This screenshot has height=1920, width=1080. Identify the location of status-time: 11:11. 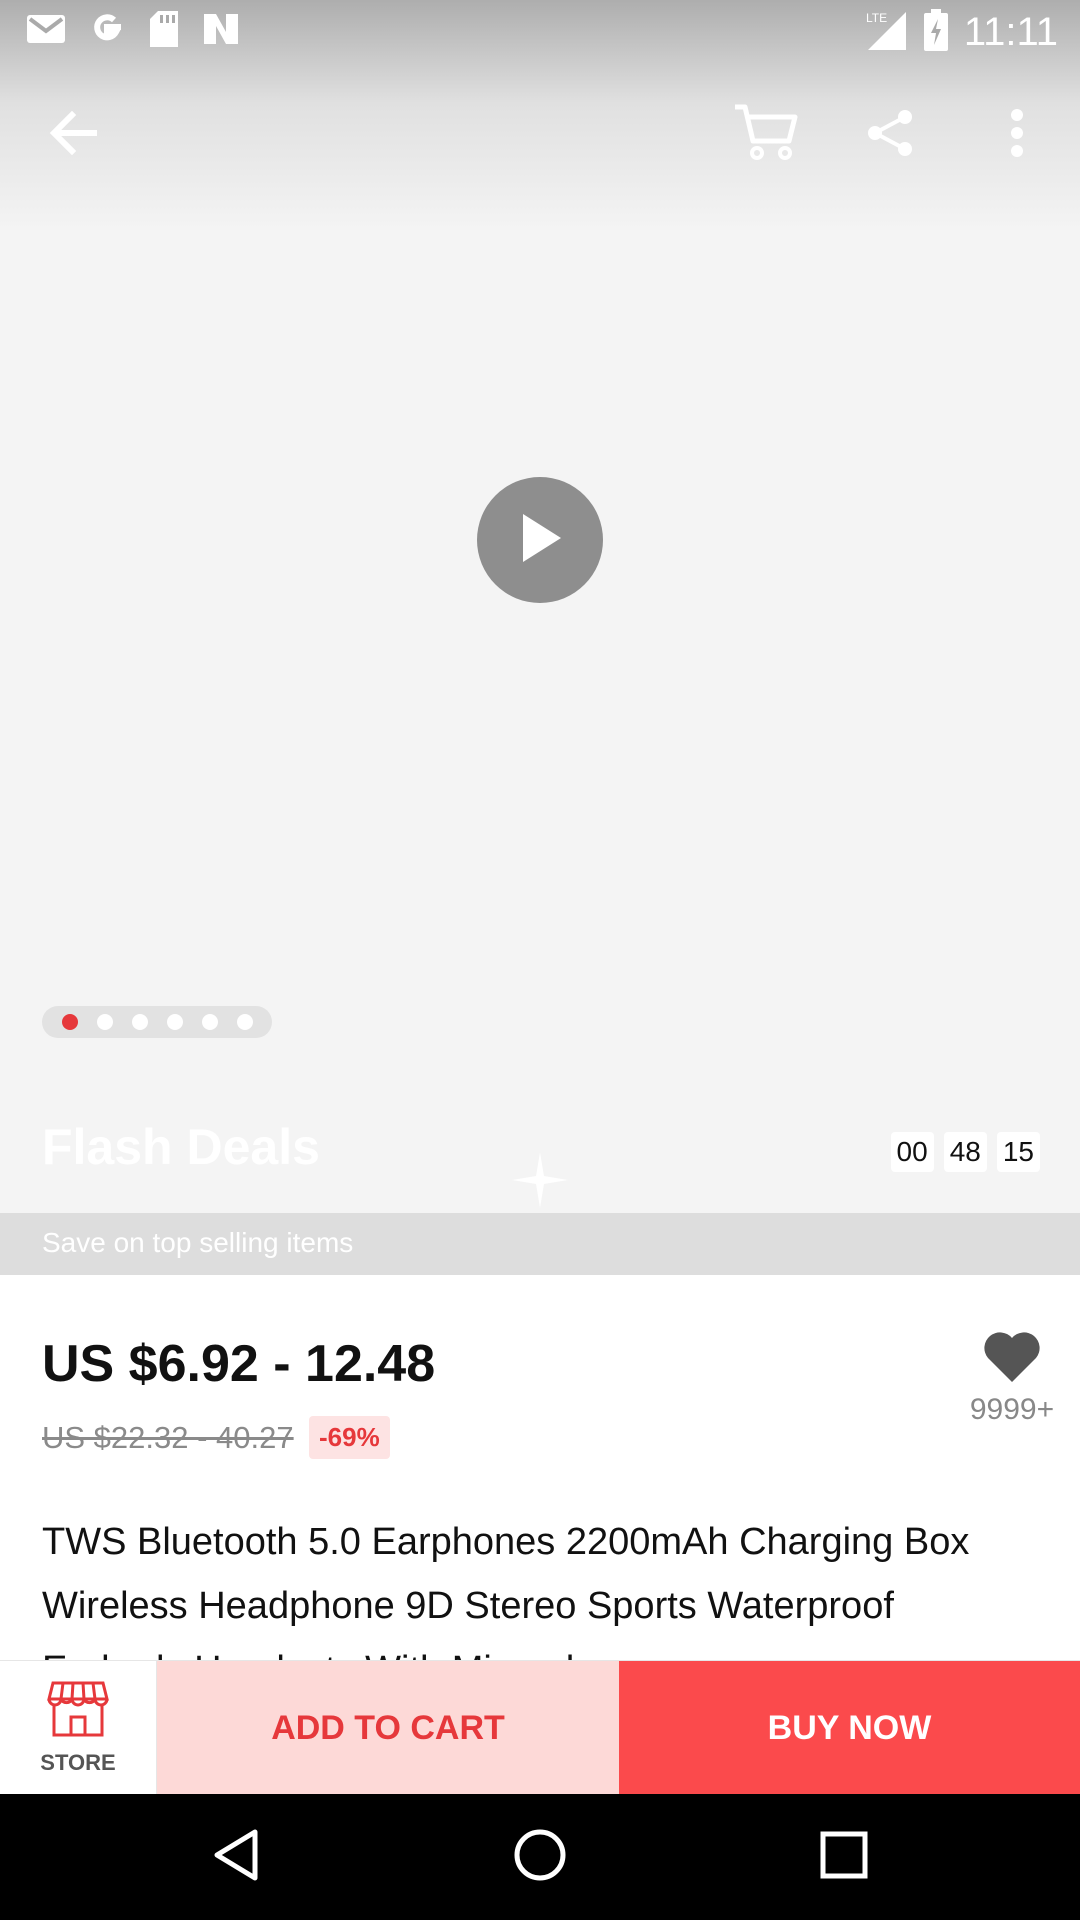
(1010, 32).